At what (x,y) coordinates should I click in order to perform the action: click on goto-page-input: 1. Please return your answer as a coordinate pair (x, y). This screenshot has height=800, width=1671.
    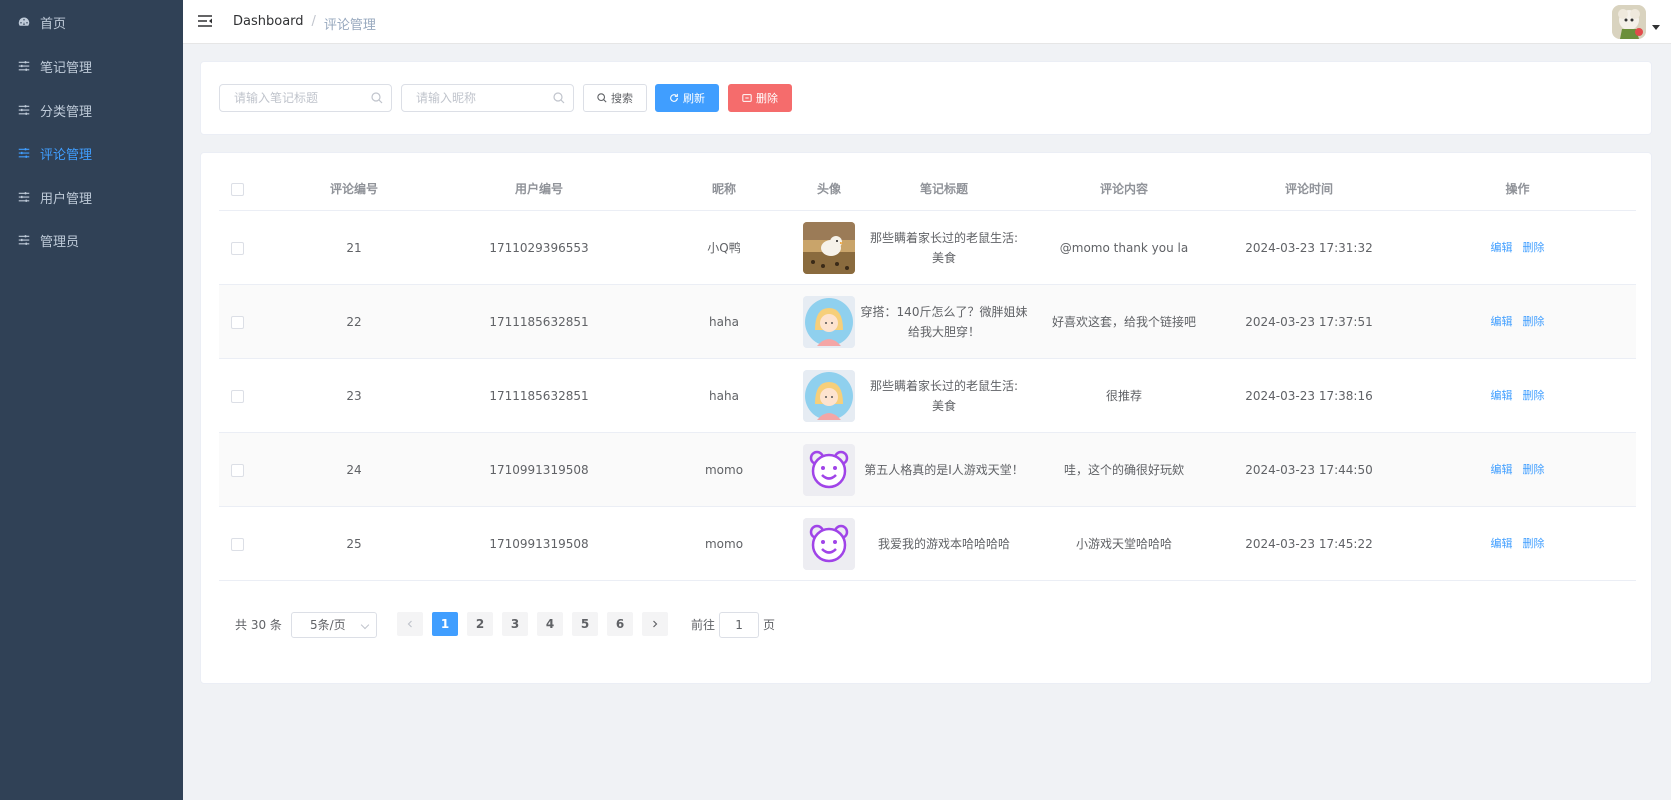
    Looking at the image, I should click on (739, 625).